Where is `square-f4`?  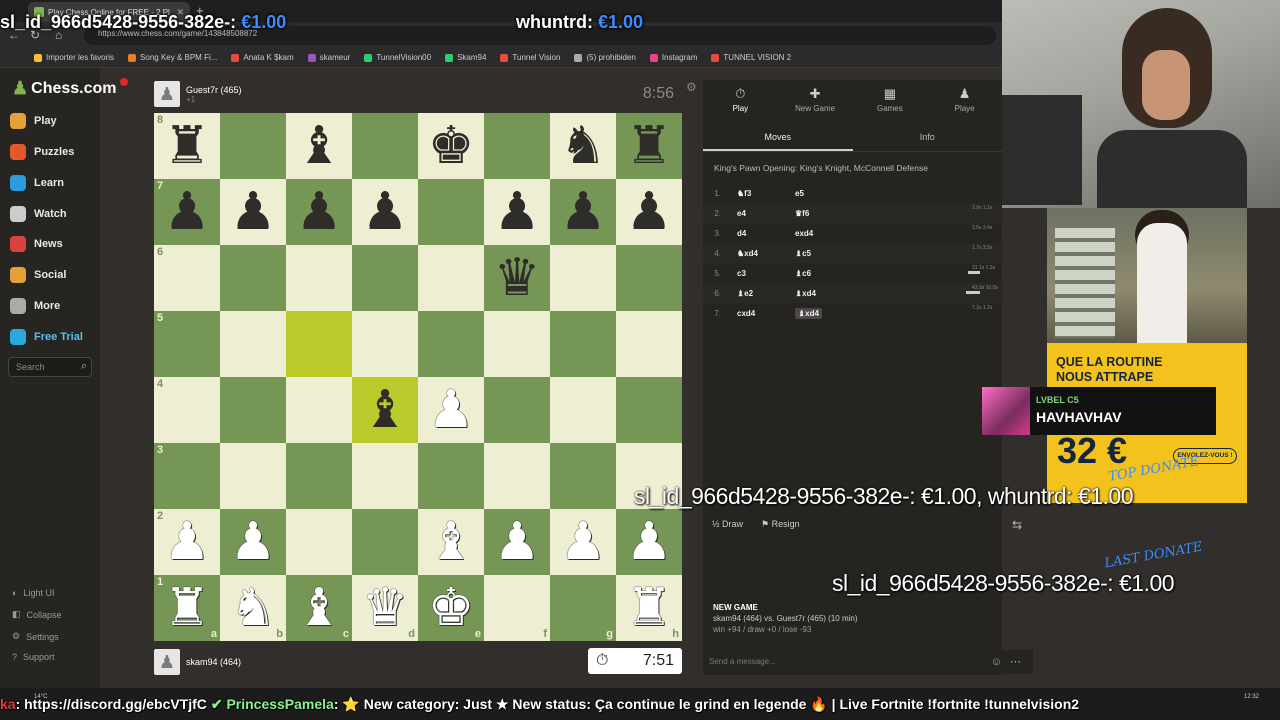 square-f4 is located at coordinates (517, 410).